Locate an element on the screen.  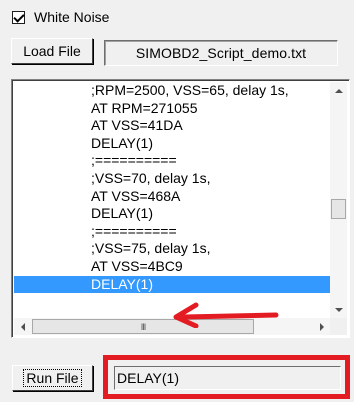
list-item: AT VSS=41DA is located at coordinates (172, 126).